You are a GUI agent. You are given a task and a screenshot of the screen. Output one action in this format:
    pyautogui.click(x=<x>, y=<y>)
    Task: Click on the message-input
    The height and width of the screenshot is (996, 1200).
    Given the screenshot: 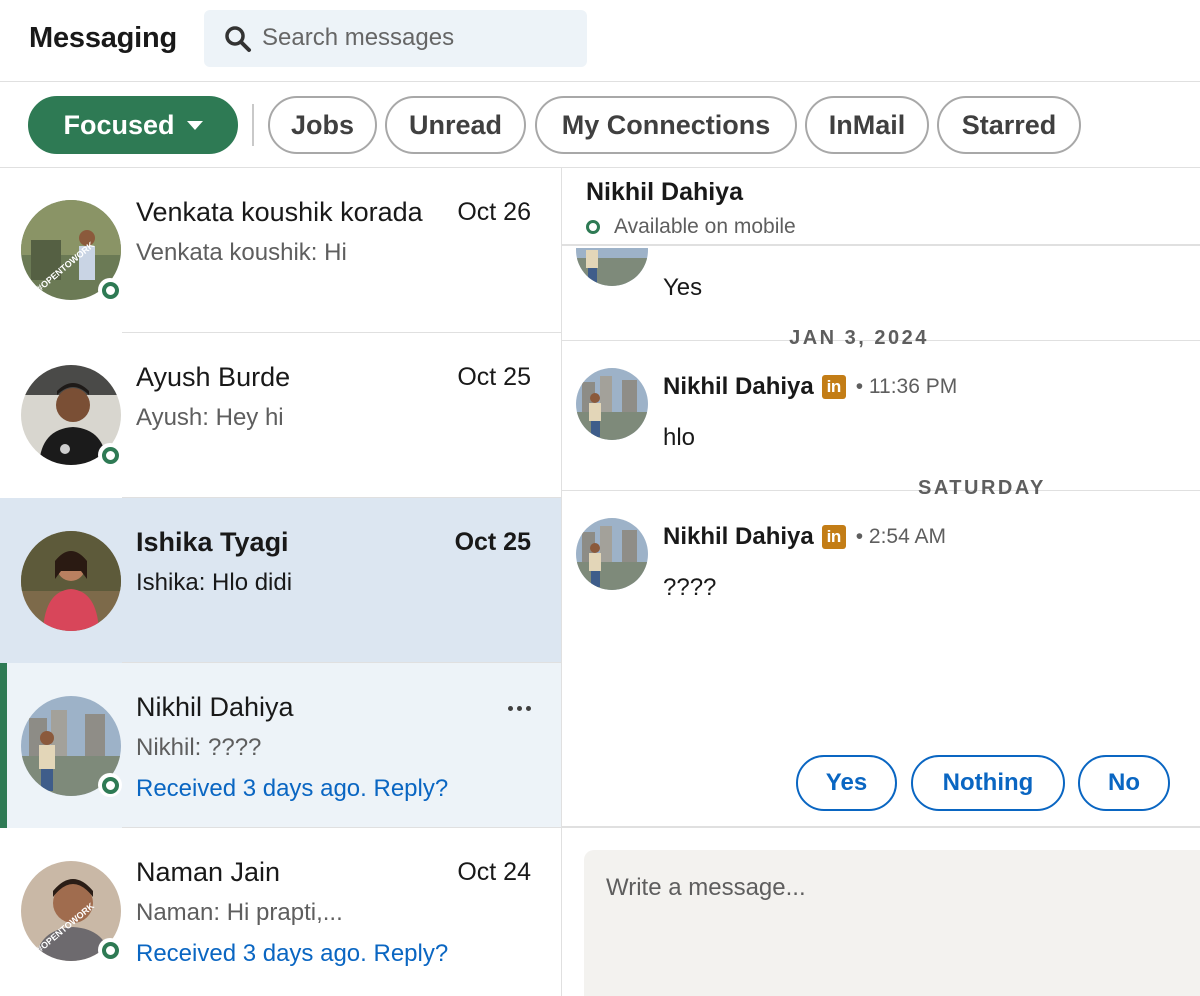 What is the action you would take?
    pyautogui.click(x=892, y=923)
    